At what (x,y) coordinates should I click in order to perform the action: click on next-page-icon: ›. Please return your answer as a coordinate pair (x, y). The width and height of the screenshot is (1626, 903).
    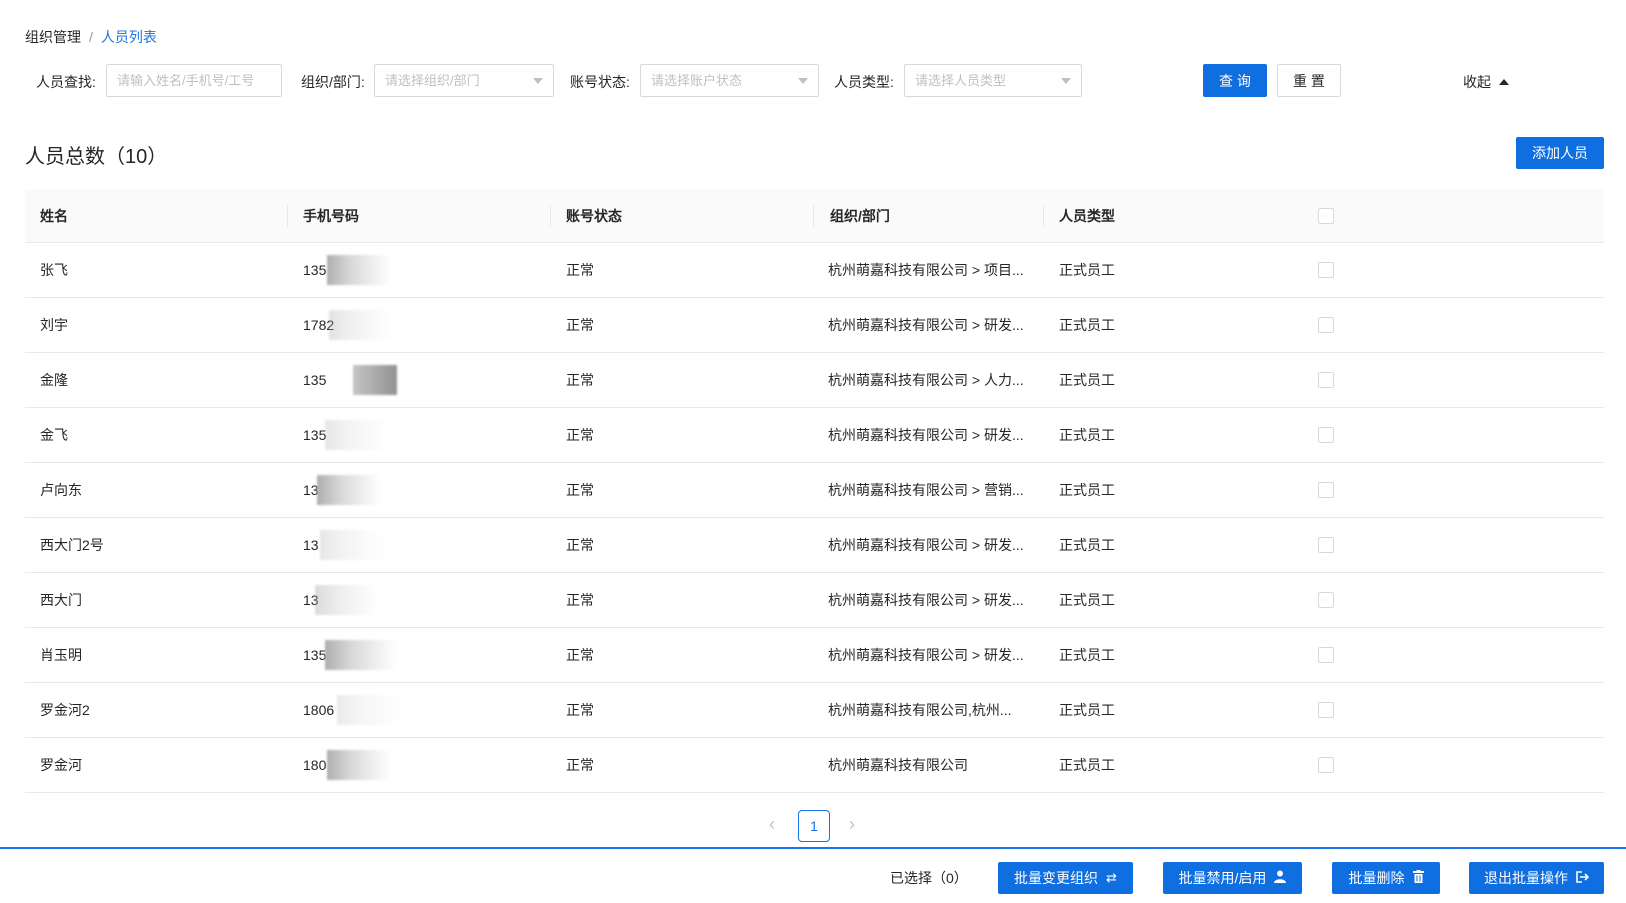
    Looking at the image, I should click on (852, 824).